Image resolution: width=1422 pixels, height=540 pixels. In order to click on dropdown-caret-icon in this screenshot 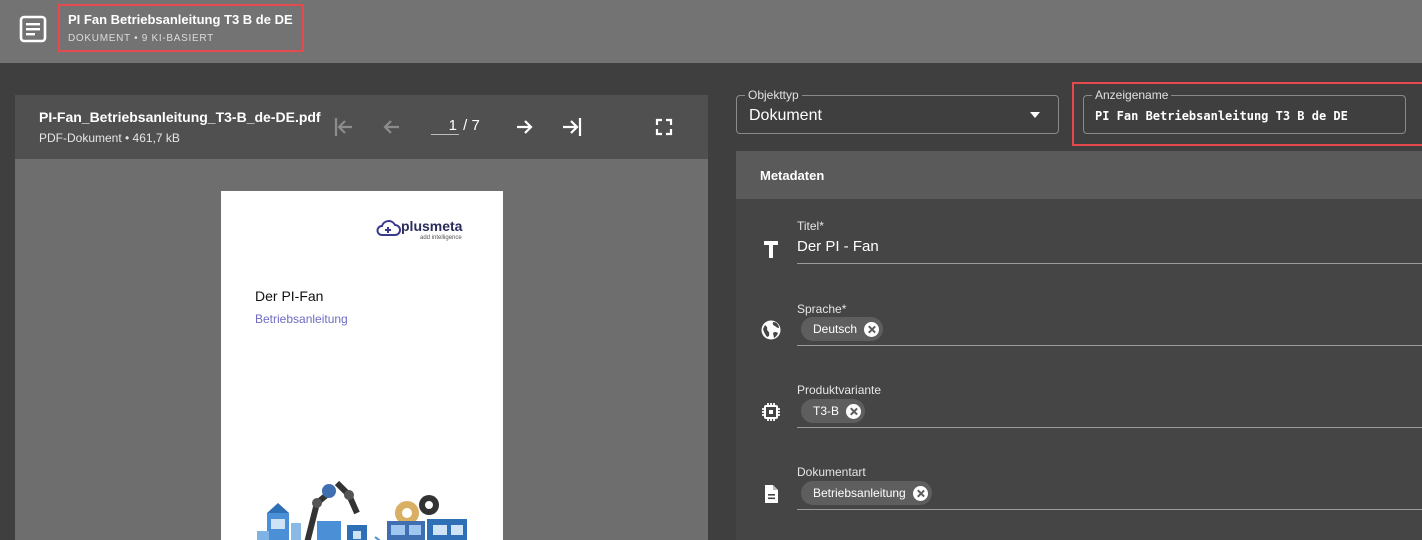, I will do `click(1035, 115)`.